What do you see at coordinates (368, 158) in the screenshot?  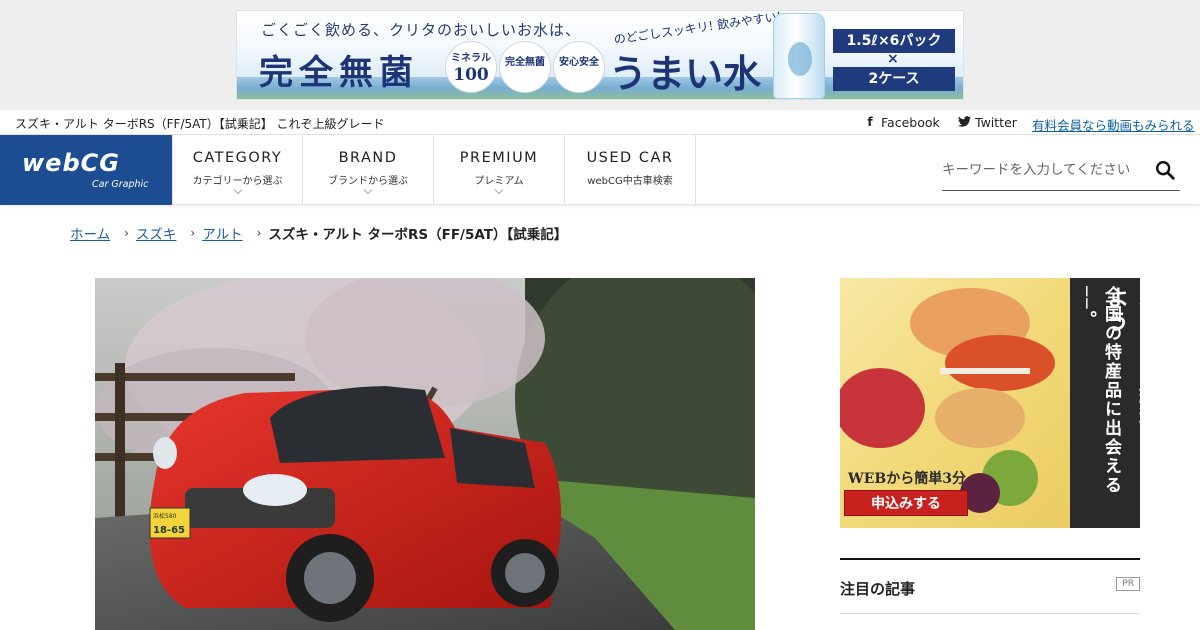 I see `nav-brand-label: BRAND` at bounding box center [368, 158].